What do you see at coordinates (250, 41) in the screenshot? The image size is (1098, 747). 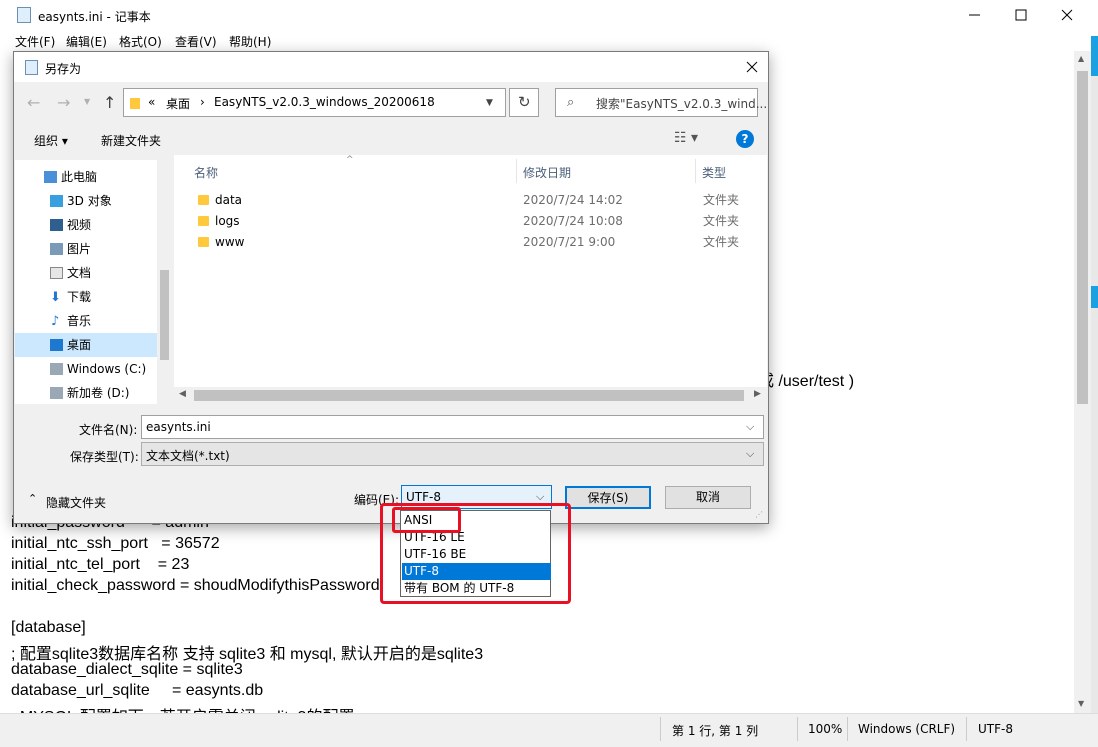 I see `menu-help: 帮助(H)` at bounding box center [250, 41].